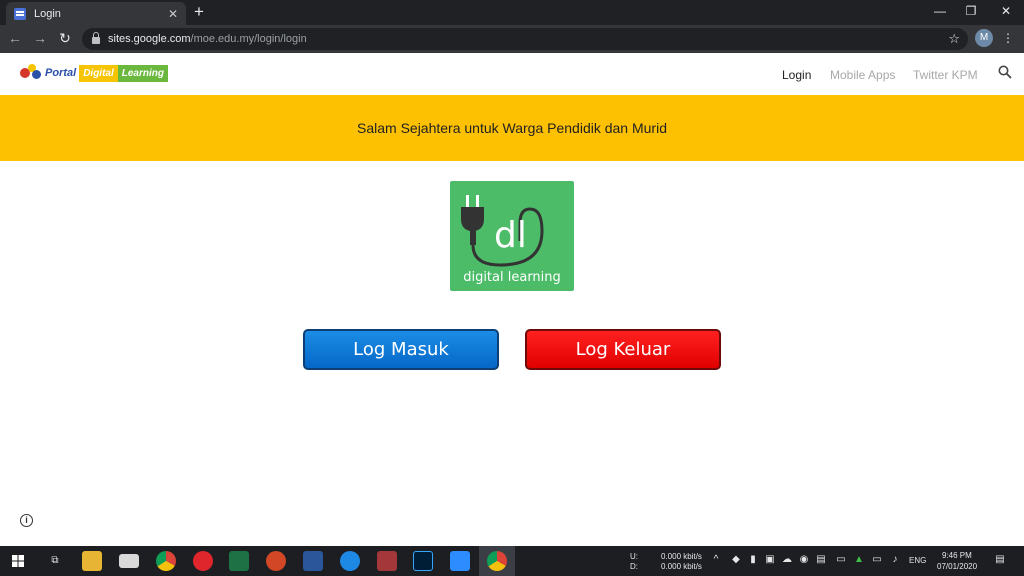  What do you see at coordinates (142, 73) in the screenshot?
I see `logo-learning-text: Learning` at bounding box center [142, 73].